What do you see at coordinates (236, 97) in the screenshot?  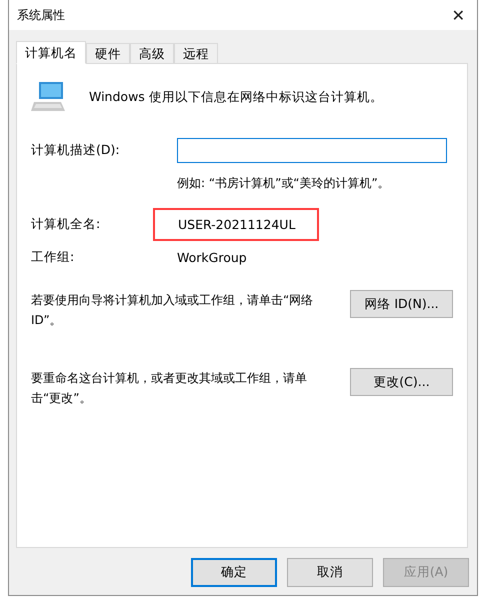 I see `intro-text: Windows 使用以下信息在网络中标识这台计算机。` at bounding box center [236, 97].